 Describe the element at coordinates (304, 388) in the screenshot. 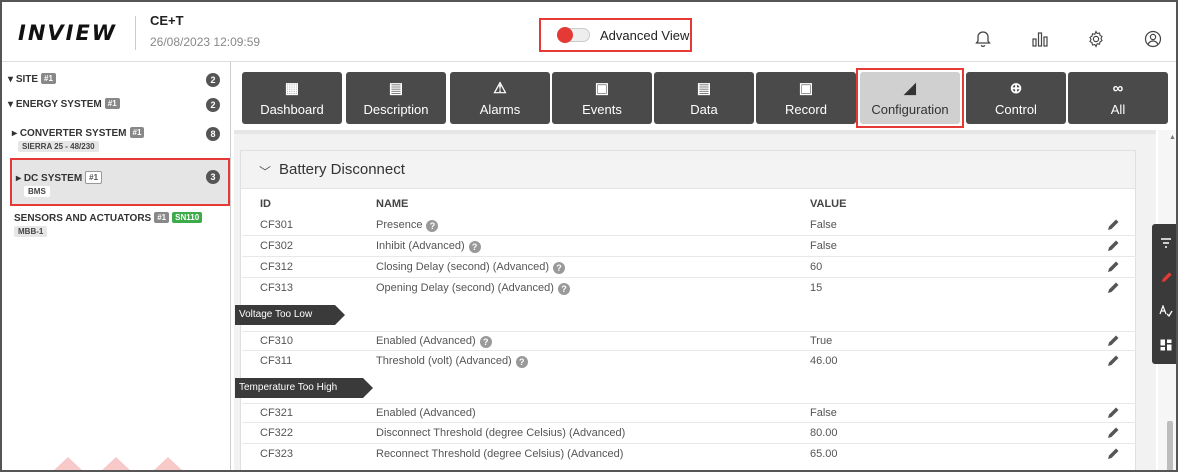

I see `group-label-temperature-too-high: Temperature Too High` at that location.